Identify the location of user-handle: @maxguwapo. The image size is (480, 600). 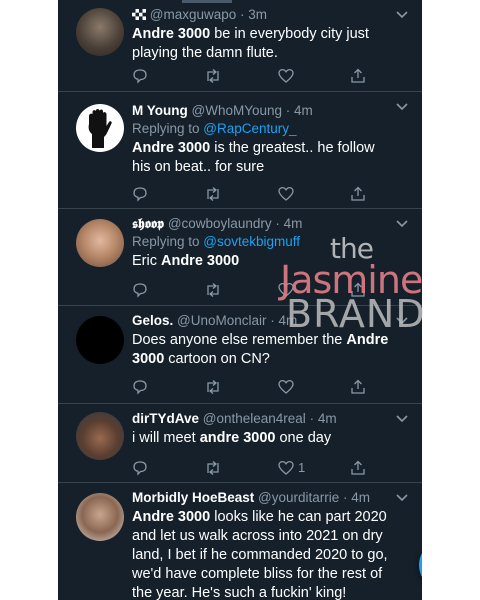
(193, 14).